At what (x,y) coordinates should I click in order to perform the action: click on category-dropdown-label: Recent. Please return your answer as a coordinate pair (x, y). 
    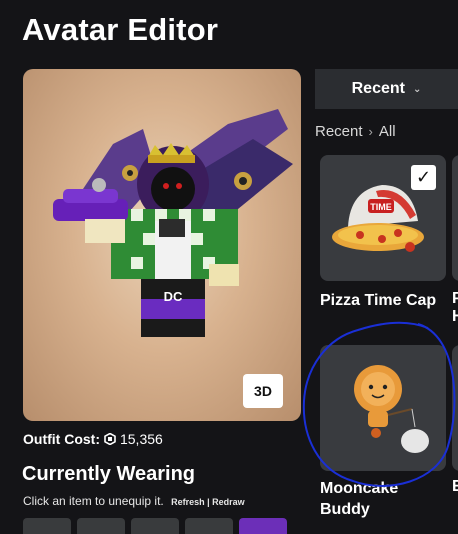
    Looking at the image, I should click on (378, 88).